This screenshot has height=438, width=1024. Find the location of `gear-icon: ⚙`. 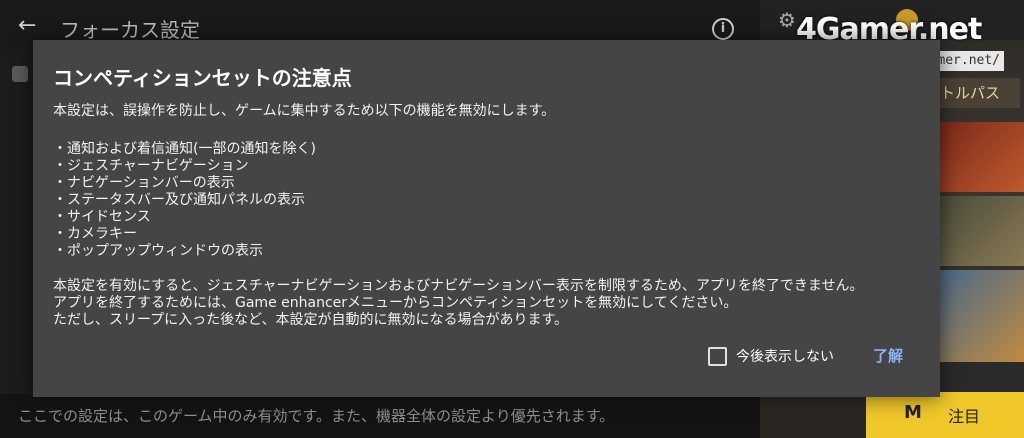

gear-icon: ⚙ is located at coordinates (787, 20).